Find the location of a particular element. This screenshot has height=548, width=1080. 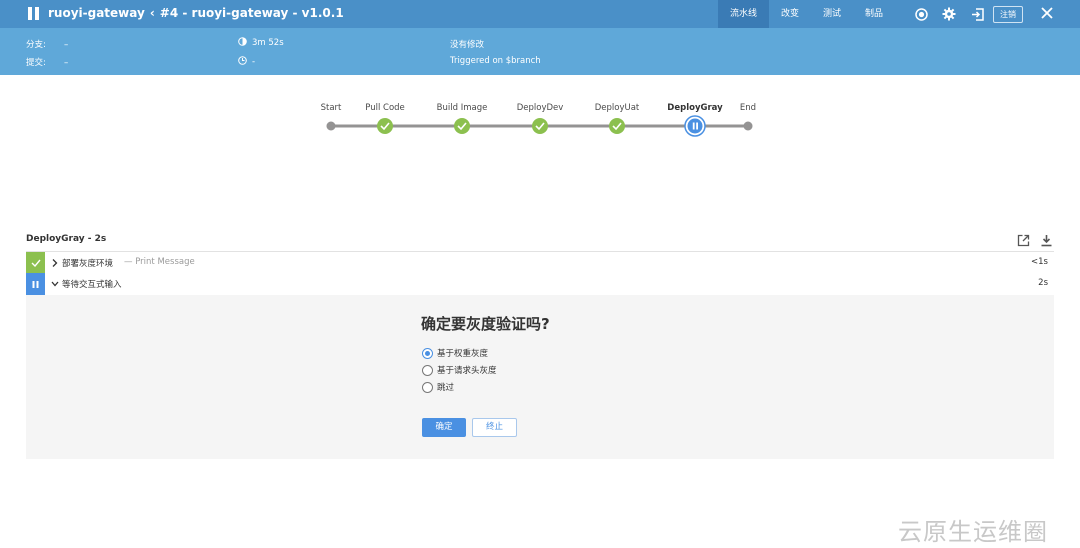

tab-artifacts: 制品 is located at coordinates (874, 14).